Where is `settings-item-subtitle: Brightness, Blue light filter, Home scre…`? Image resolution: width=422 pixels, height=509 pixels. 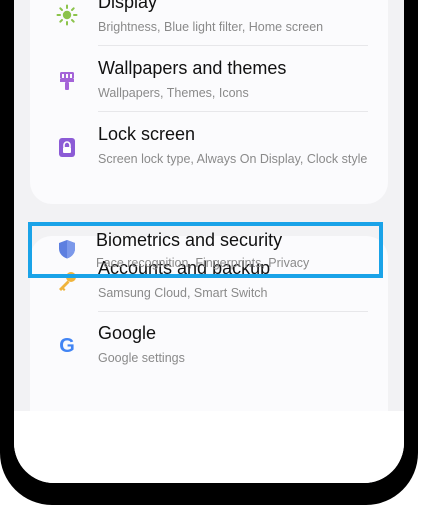 settings-item-subtitle: Brightness, Blue light filter, Home scre… is located at coordinates (211, 27).